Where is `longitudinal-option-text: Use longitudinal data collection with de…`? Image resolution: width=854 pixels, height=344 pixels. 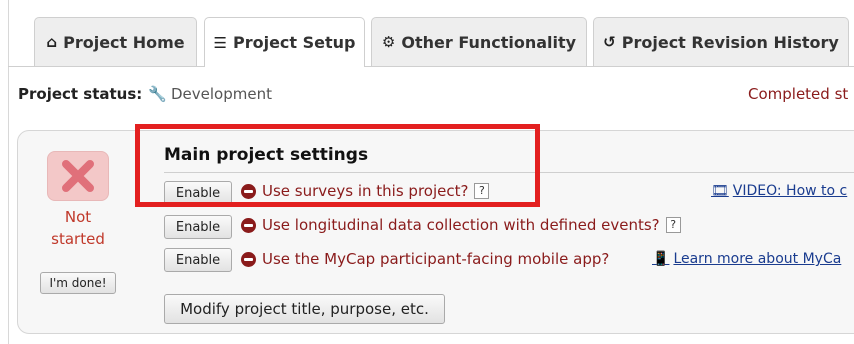 longitudinal-option-text: Use longitudinal data collection with de… is located at coordinates (461, 225).